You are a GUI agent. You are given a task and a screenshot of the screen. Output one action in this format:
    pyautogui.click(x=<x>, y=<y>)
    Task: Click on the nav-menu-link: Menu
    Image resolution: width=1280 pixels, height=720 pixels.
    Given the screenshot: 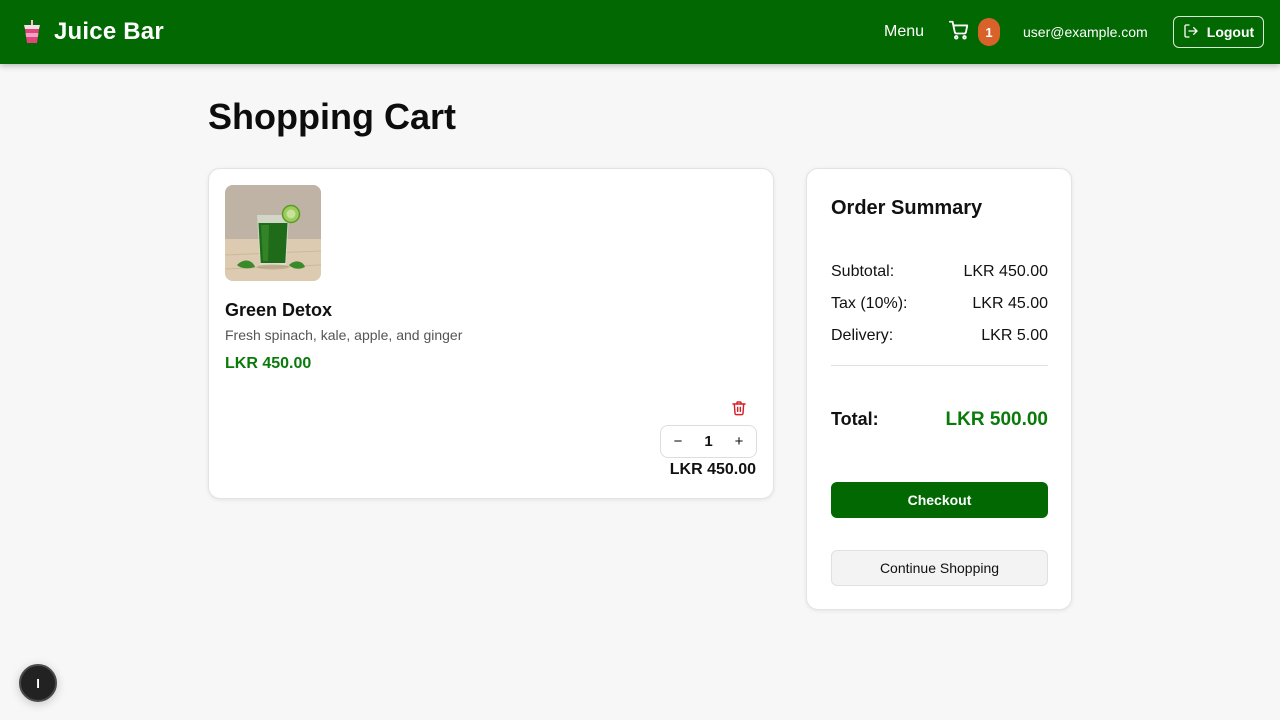 What is the action you would take?
    pyautogui.click(x=904, y=32)
    